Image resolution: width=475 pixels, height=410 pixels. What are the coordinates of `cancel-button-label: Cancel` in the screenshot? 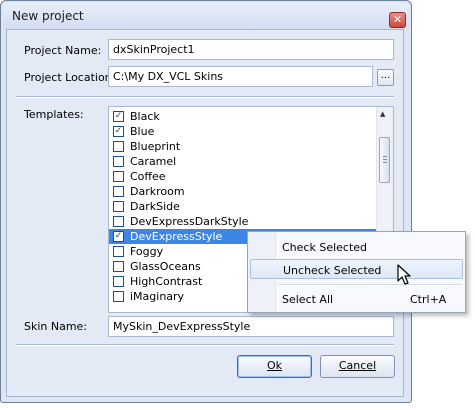 It's located at (357, 365).